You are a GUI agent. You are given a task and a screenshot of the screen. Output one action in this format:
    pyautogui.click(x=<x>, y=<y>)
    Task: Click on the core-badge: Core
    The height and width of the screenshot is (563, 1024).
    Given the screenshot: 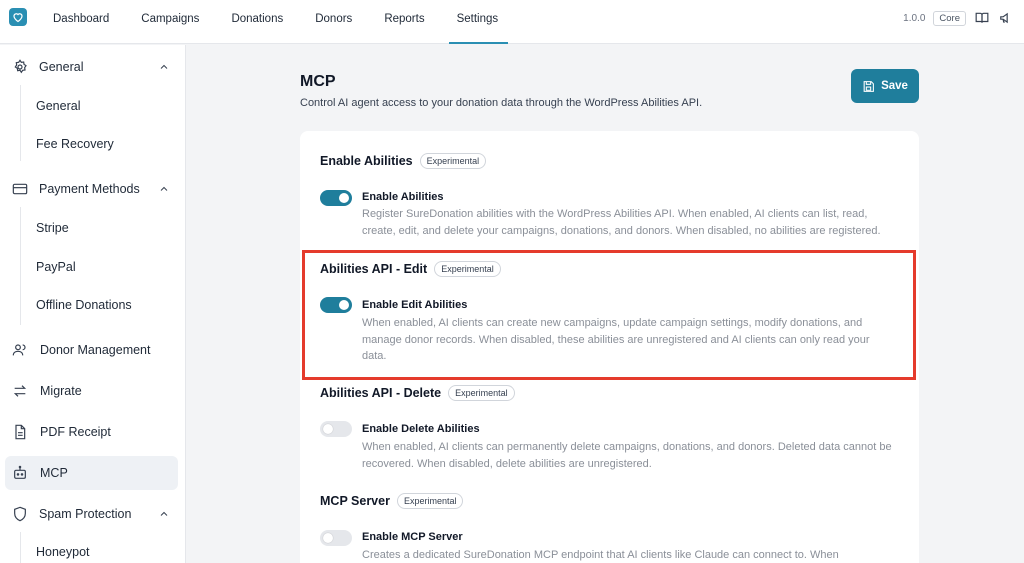 What is the action you would take?
    pyautogui.click(x=949, y=18)
    